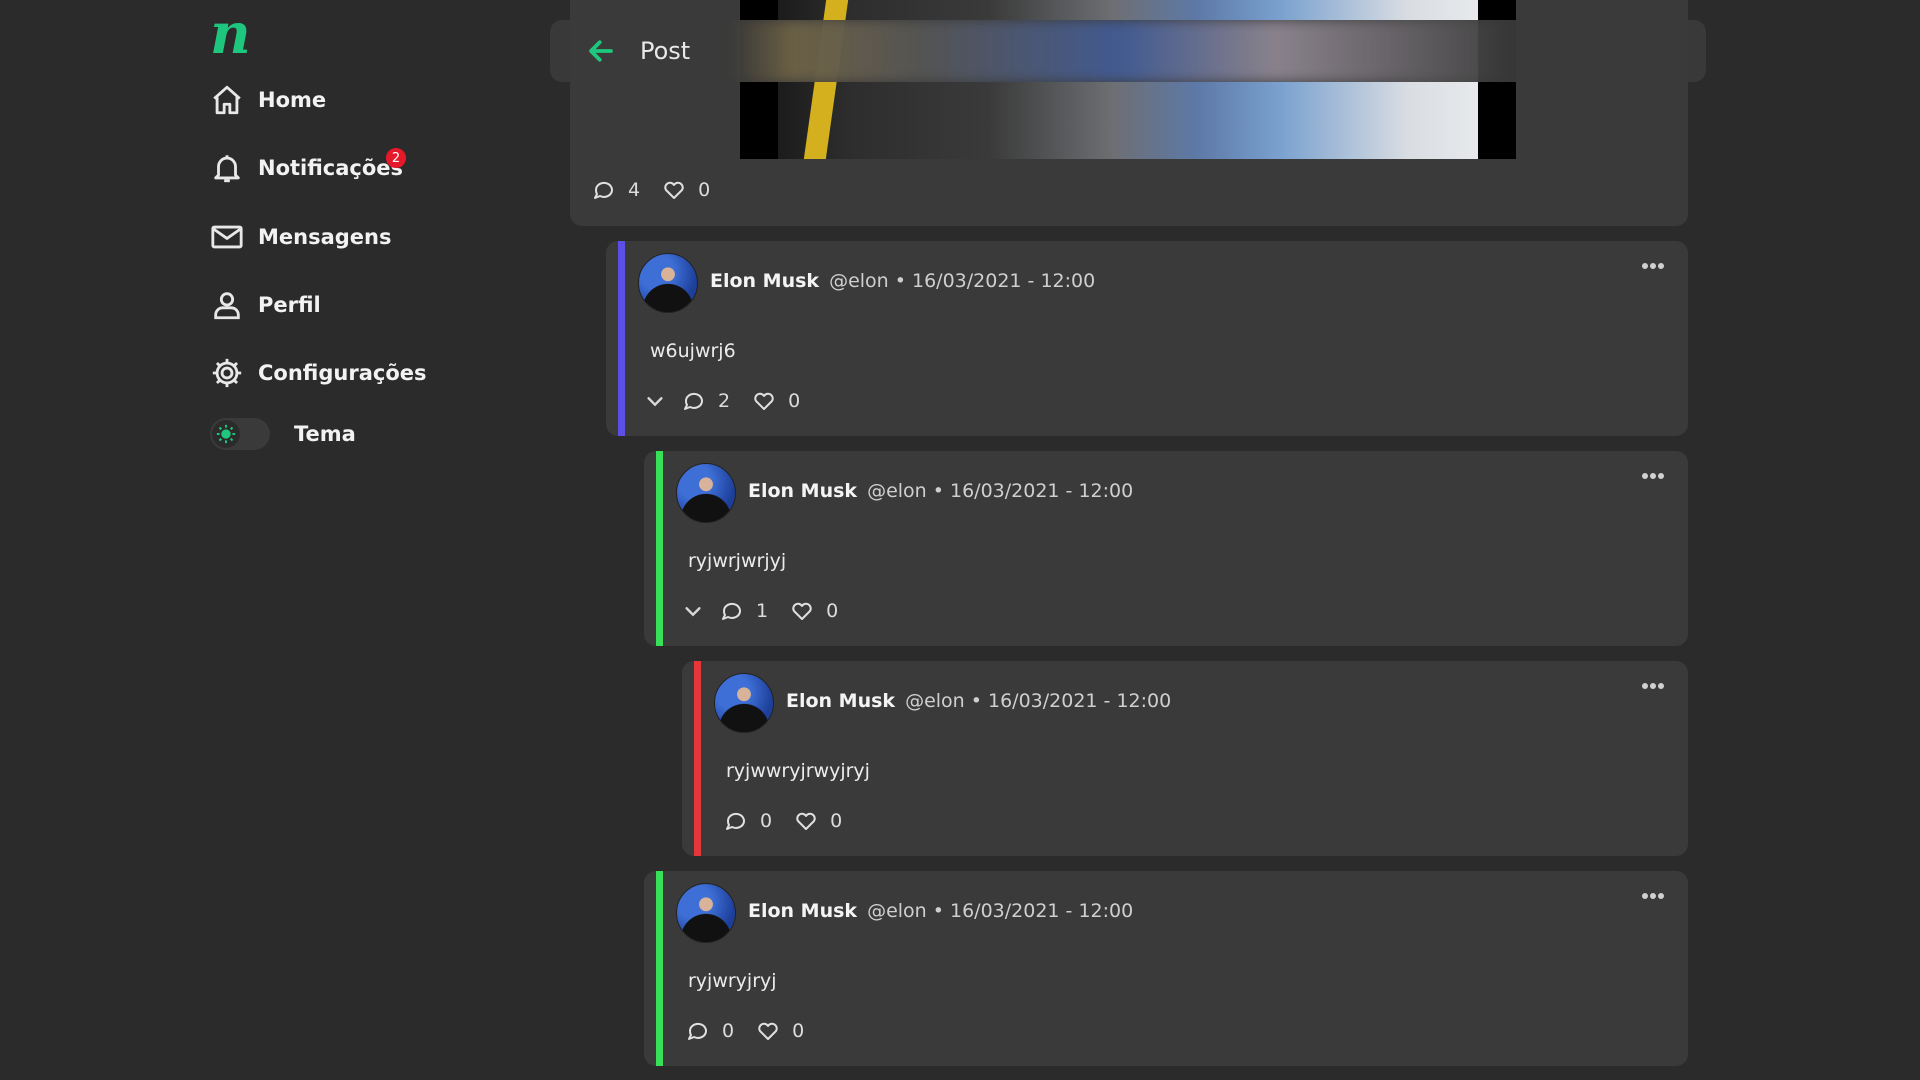 The width and height of the screenshot is (1920, 1080). Describe the element at coordinates (331, 168) in the screenshot. I see `sidebar-item-label: Notificações` at that location.